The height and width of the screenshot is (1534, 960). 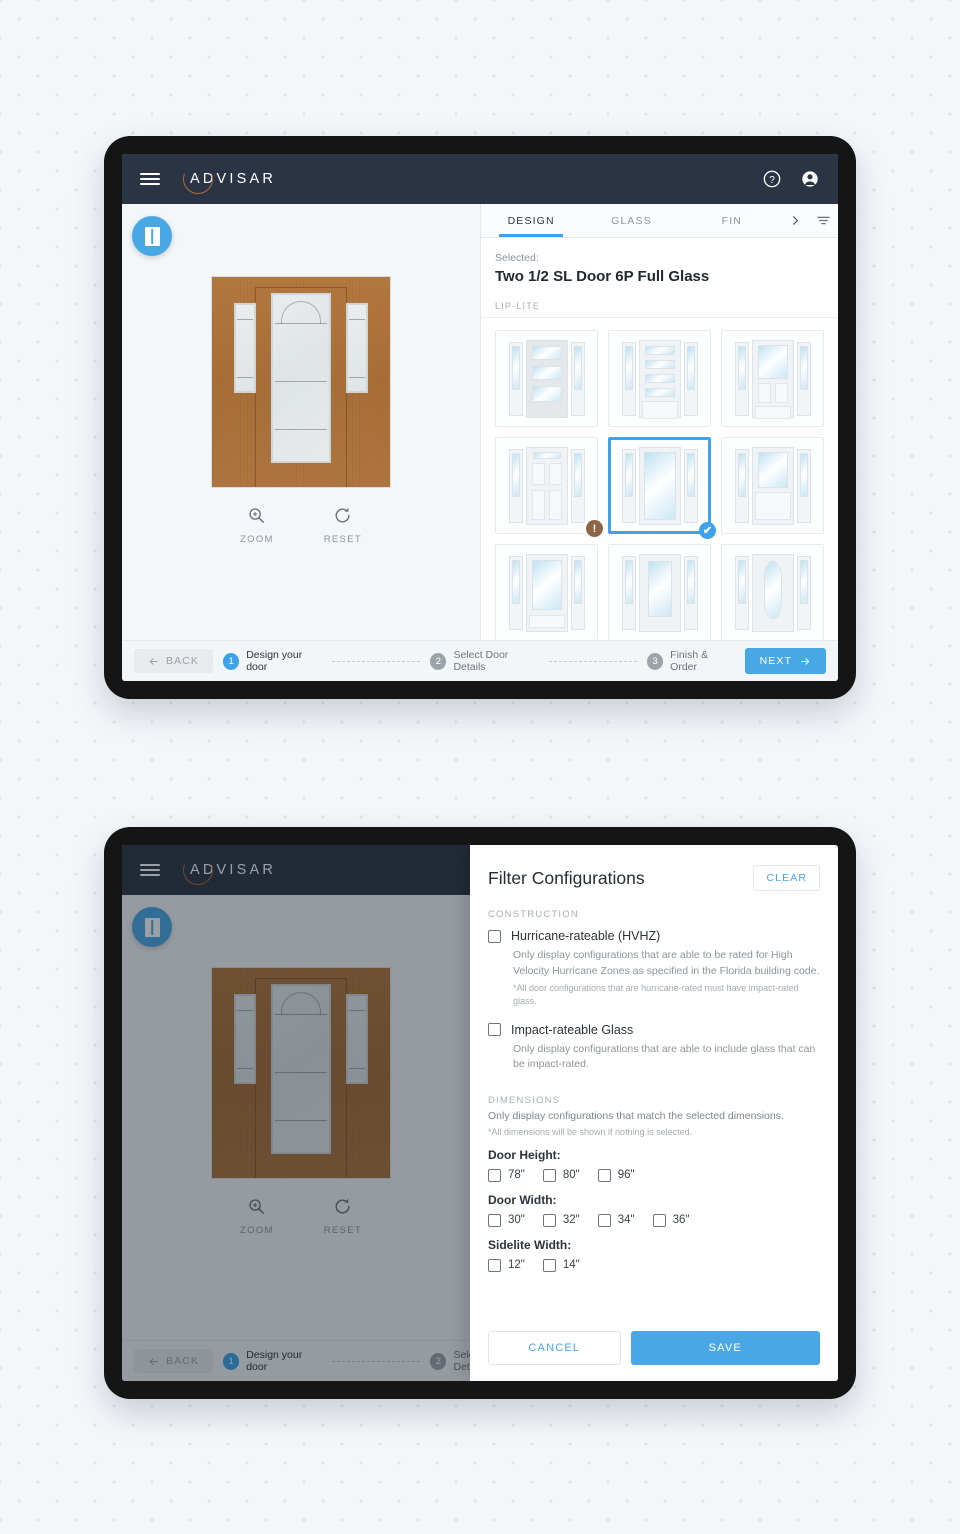 I want to click on door-width-32-label: 32", so click(x=571, y=1220).